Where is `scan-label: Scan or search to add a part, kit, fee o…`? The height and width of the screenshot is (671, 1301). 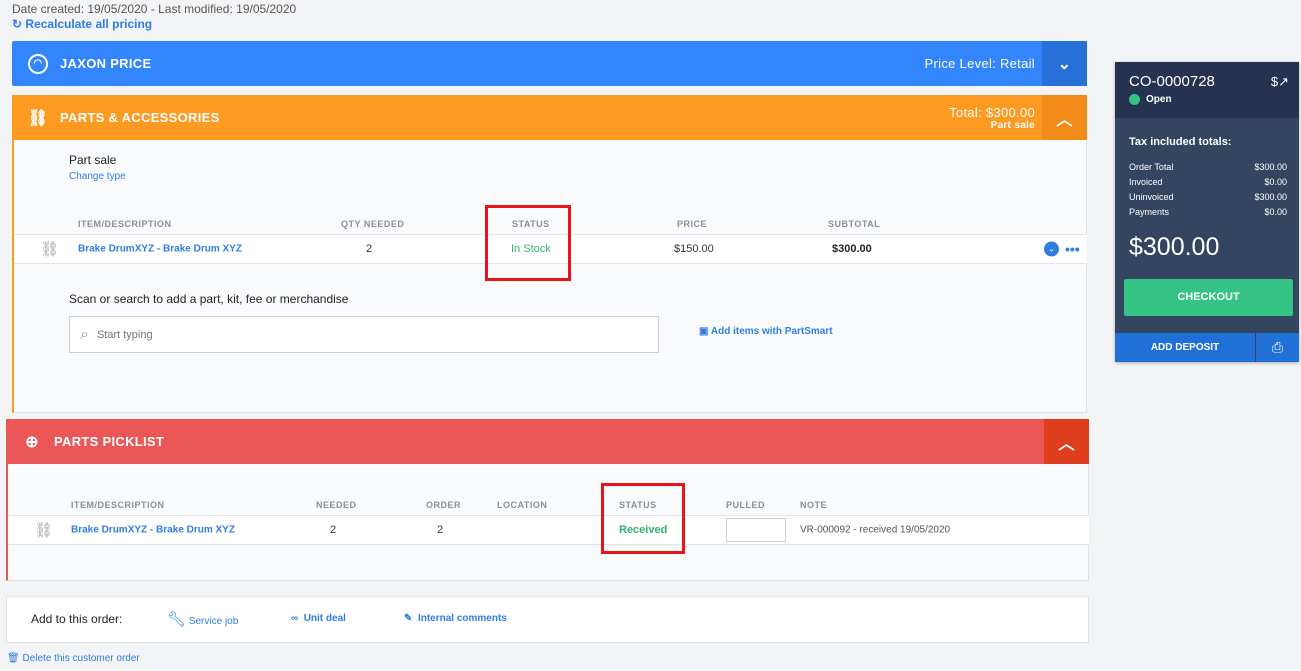 scan-label: Scan or search to add a part, kit, fee o… is located at coordinates (209, 299).